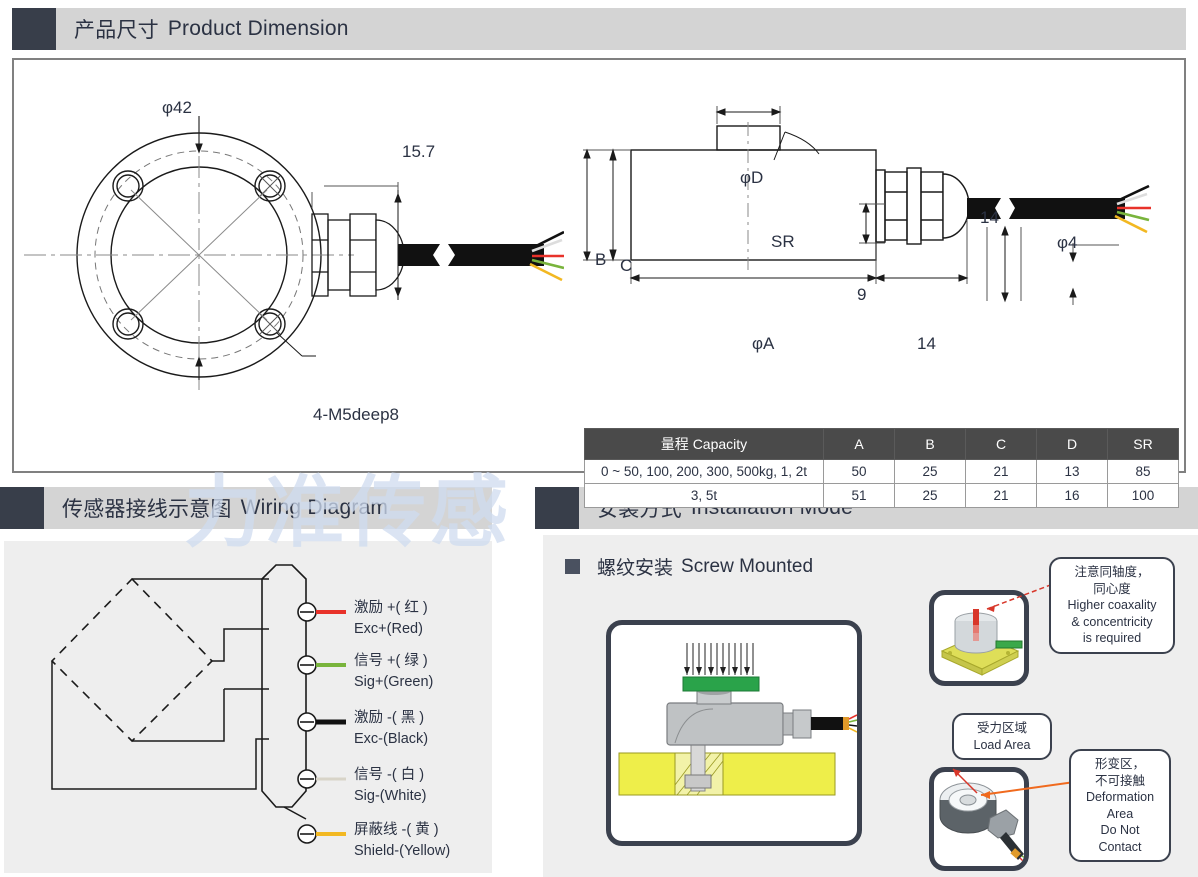 The image size is (1198, 877). Describe the element at coordinates (321, 779) in the screenshot. I see `terminal-white-icon` at that location.